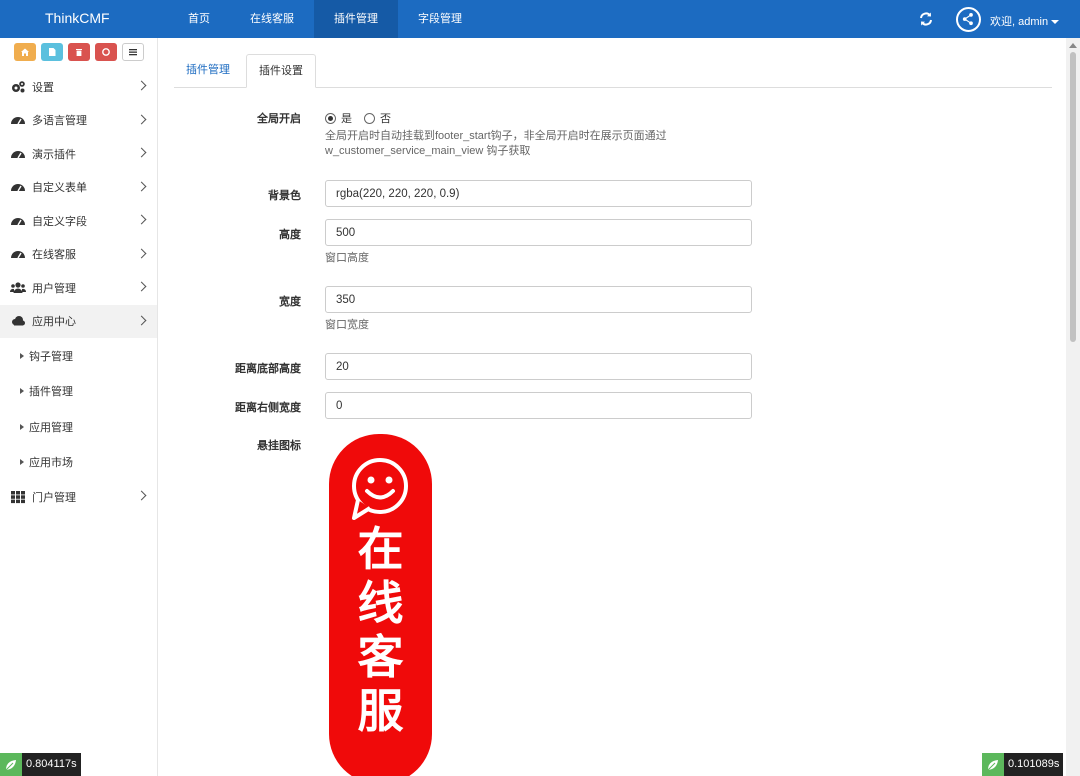 This screenshot has height=776, width=1080. I want to click on sidebar-subitem-app-manage: 应用管理, so click(78, 427).